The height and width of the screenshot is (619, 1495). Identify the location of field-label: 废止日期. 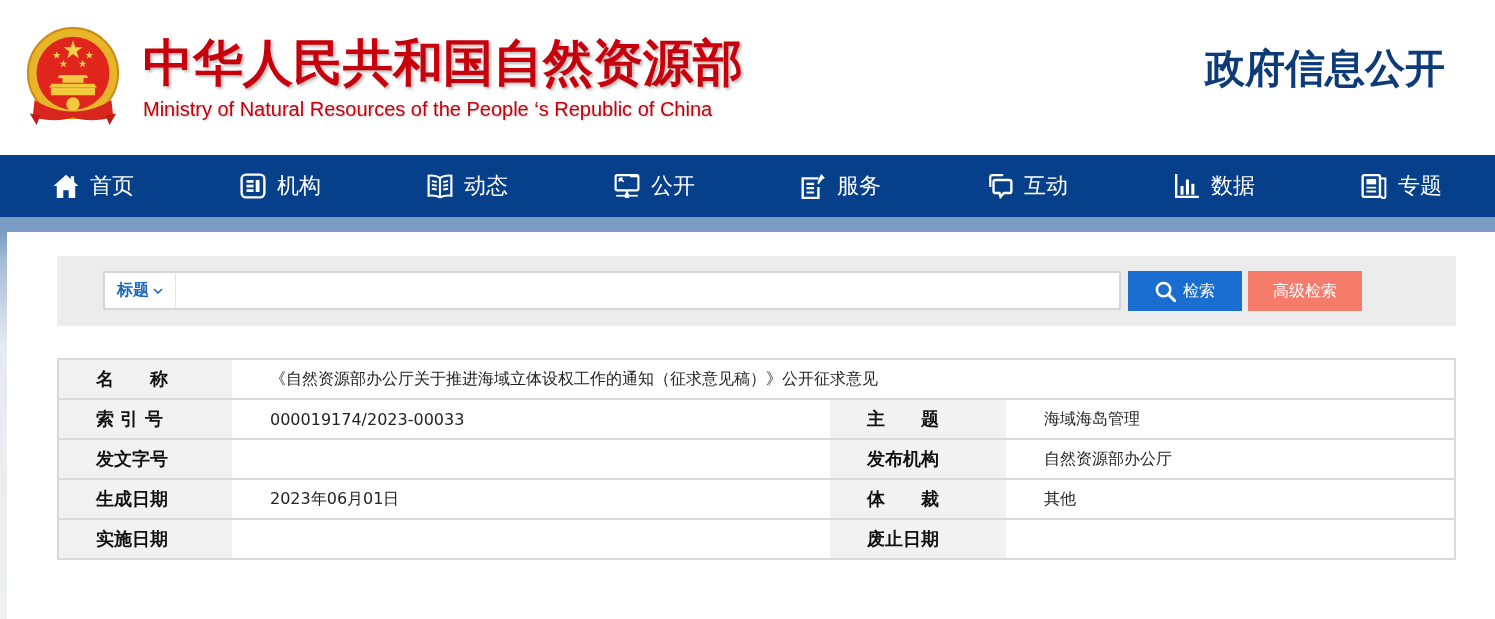
(918, 538).